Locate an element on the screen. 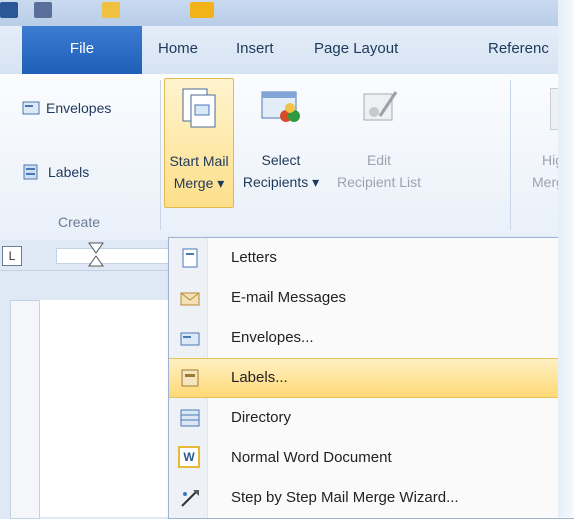  menu-item-normal-word-document: W Normal Word Document is located at coordinates (371, 458).